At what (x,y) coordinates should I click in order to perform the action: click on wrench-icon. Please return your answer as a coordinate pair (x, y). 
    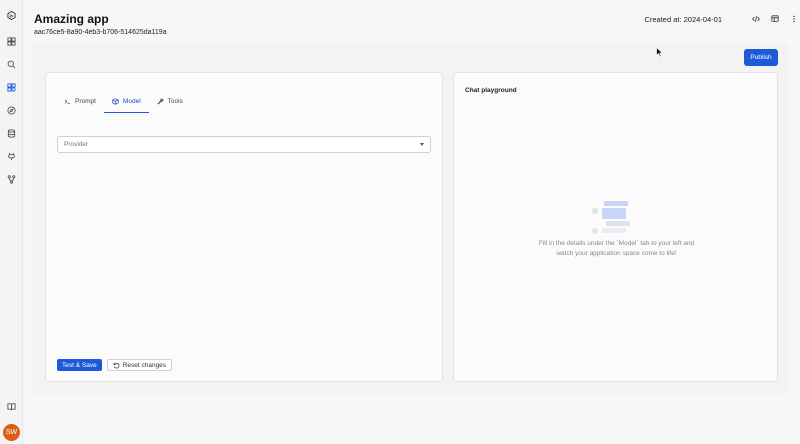
    Looking at the image, I should click on (160, 101).